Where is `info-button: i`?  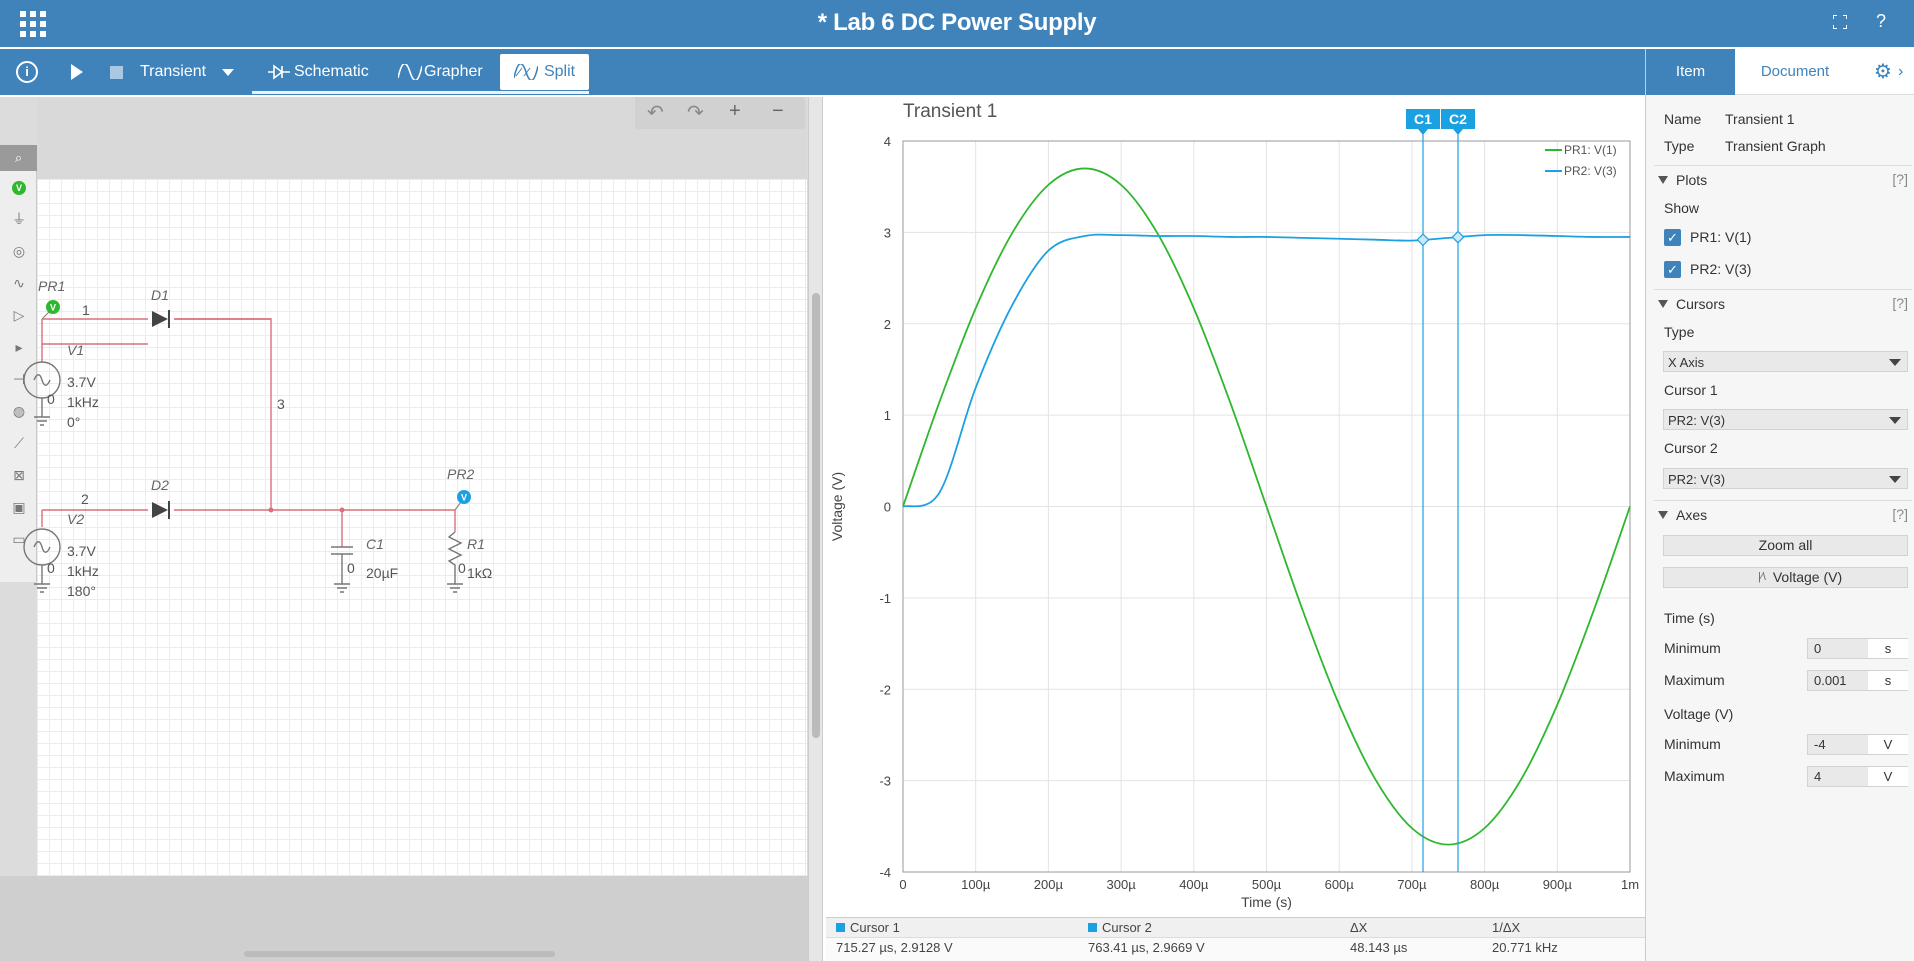 info-button: i is located at coordinates (27, 72).